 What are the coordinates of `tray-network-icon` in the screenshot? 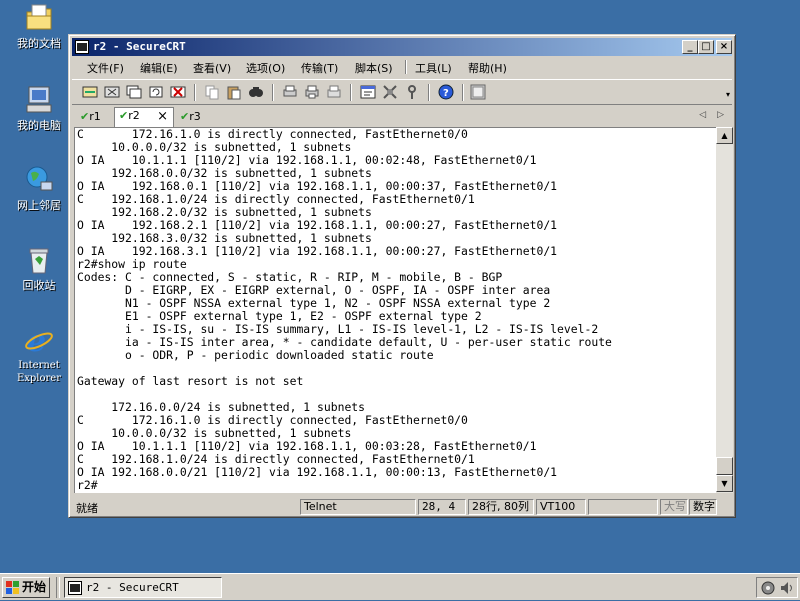 It's located at (768, 590).